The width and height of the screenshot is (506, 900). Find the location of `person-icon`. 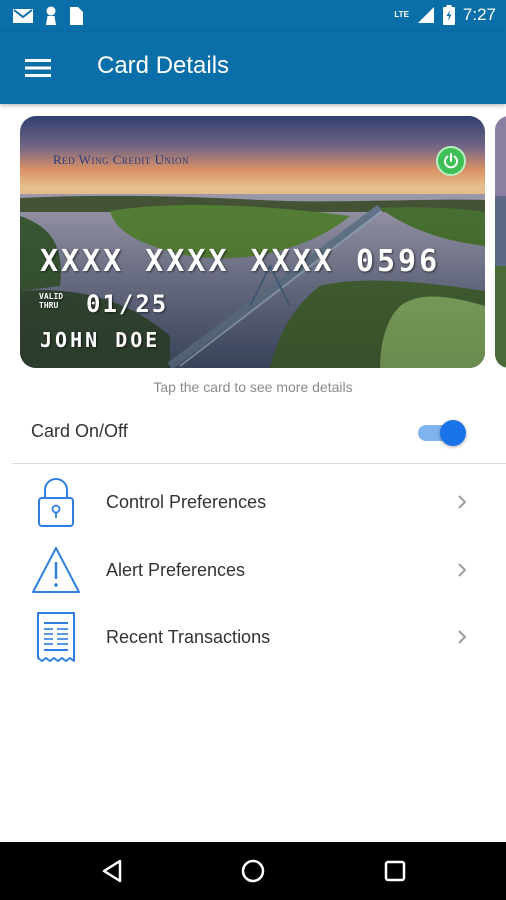

person-icon is located at coordinates (51, 15).